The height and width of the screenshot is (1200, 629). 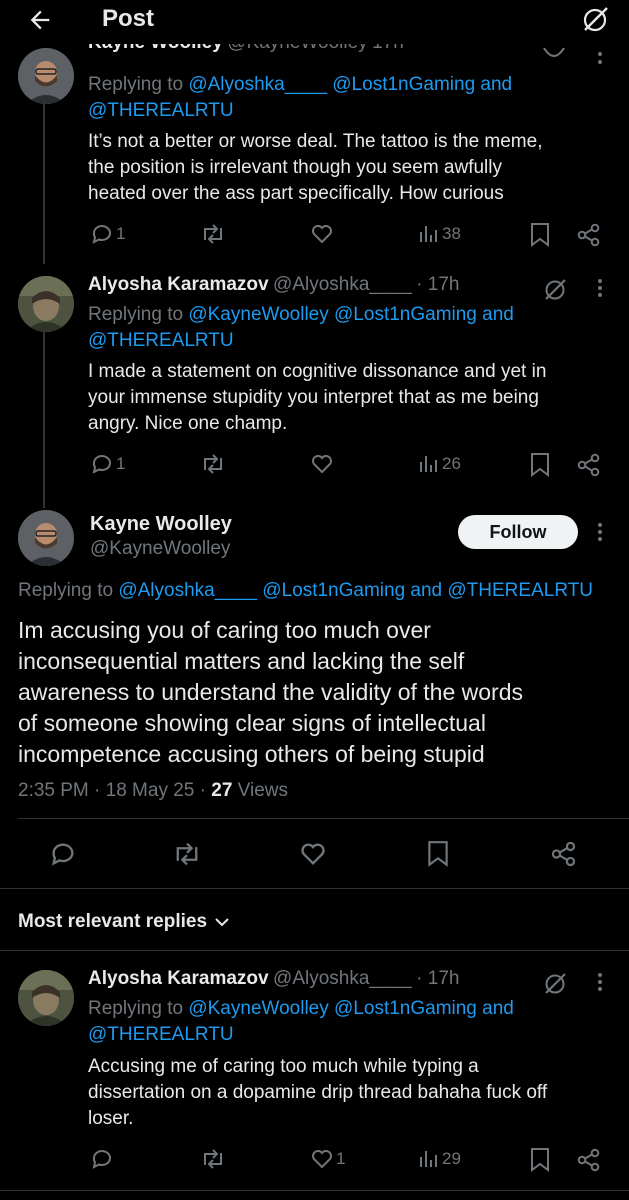 What do you see at coordinates (439, 1159) in the screenshot?
I see `views-button: 29` at bounding box center [439, 1159].